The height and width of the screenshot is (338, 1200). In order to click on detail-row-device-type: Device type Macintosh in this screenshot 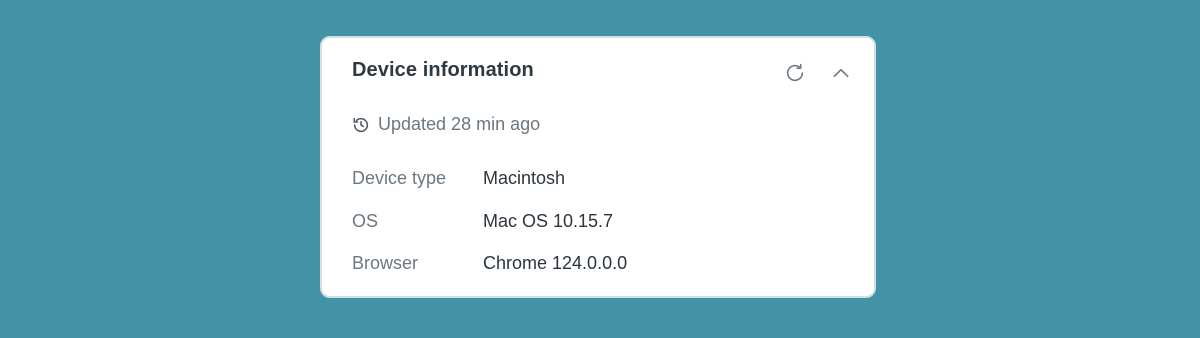, I will do `click(489, 189)`.